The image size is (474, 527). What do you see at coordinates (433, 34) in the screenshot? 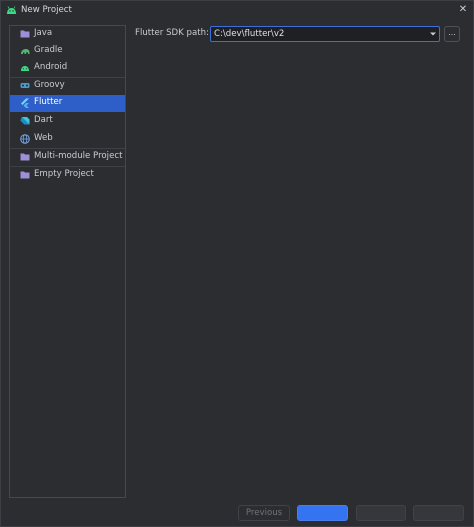
I see `chevron-down-icon` at bounding box center [433, 34].